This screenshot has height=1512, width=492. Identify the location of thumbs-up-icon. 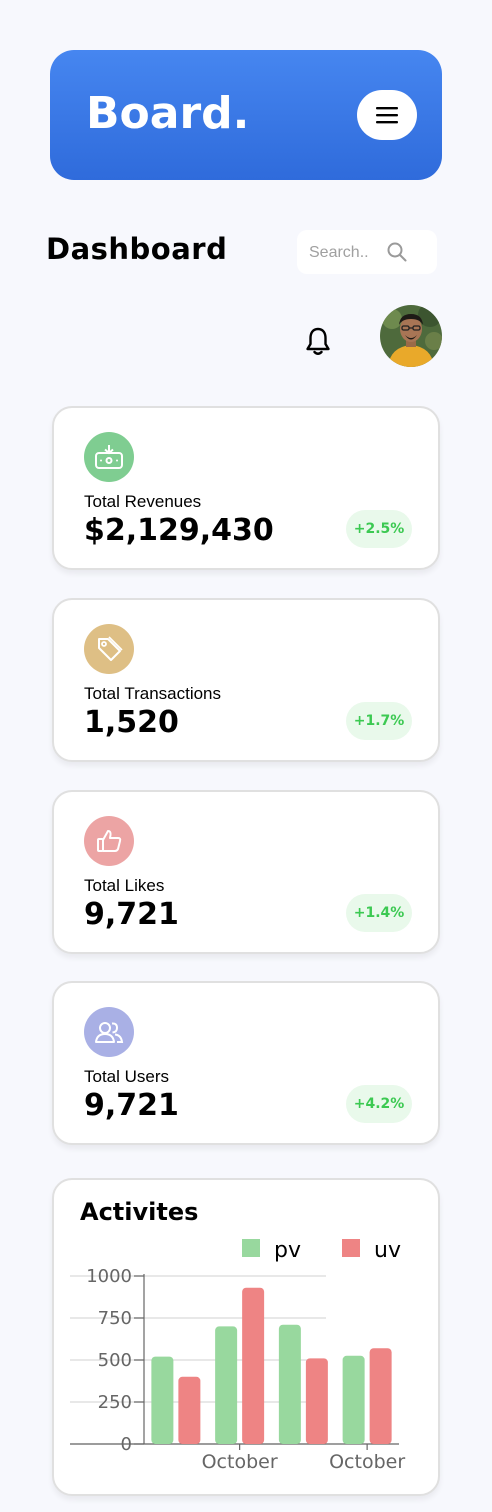
(109, 841).